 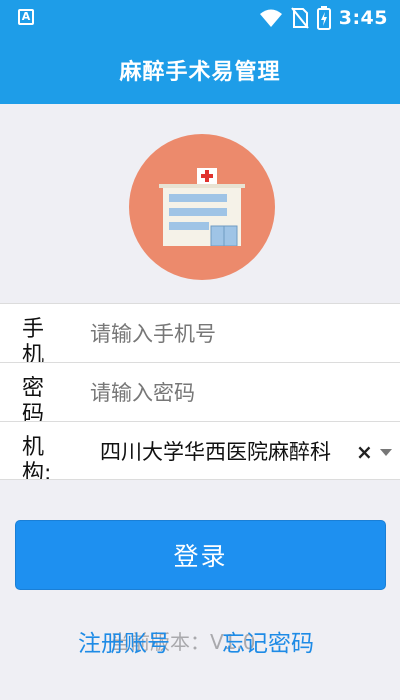 I want to click on institution-select: 四川大学华西医院麻醉科 ×, so click(x=246, y=452).